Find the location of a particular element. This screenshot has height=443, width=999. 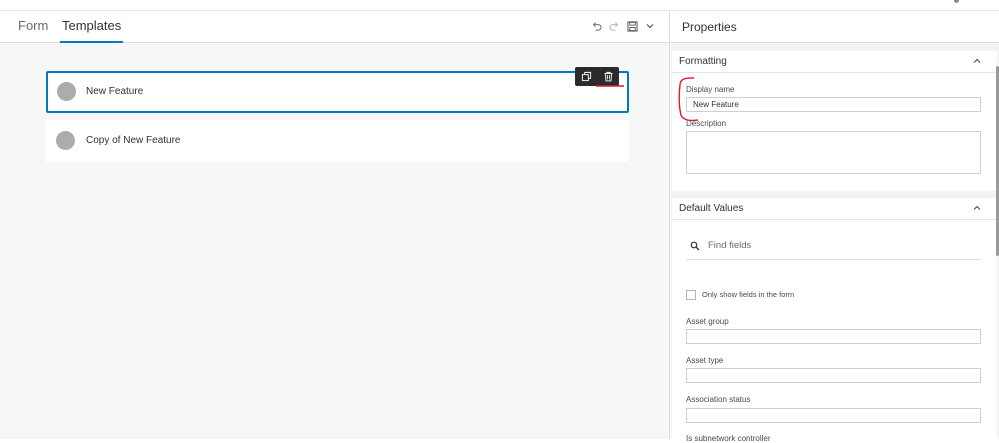

description-textarea is located at coordinates (833, 152).